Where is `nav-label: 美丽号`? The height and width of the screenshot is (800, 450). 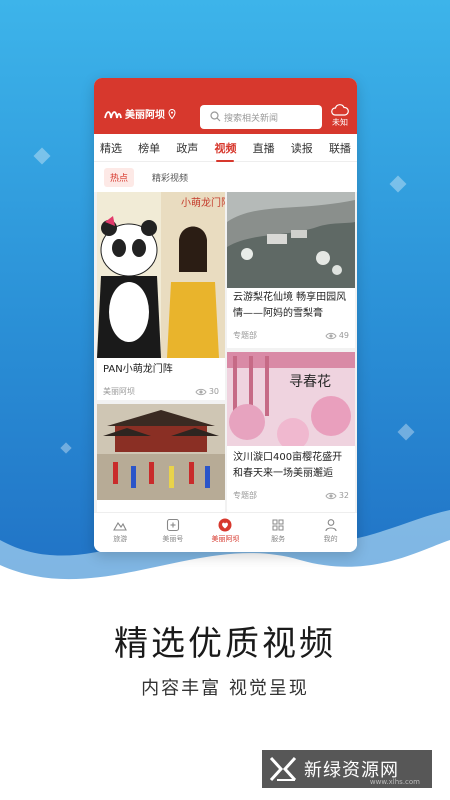
nav-label: 美丽号 is located at coordinates (173, 539).